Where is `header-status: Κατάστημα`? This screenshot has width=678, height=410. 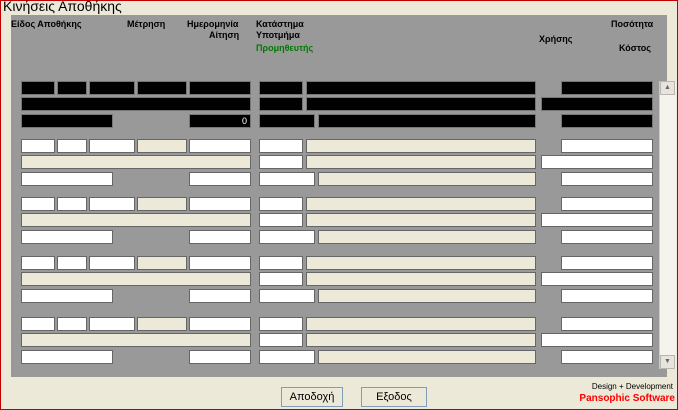
header-status: Κατάστημα is located at coordinates (280, 24).